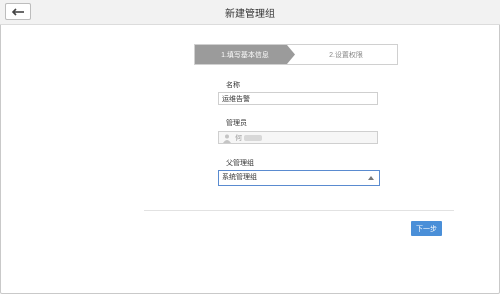 Image resolution: width=500 pixels, height=294 pixels. Describe the element at coordinates (253, 138) in the screenshot. I see `redacted-mark` at that location.